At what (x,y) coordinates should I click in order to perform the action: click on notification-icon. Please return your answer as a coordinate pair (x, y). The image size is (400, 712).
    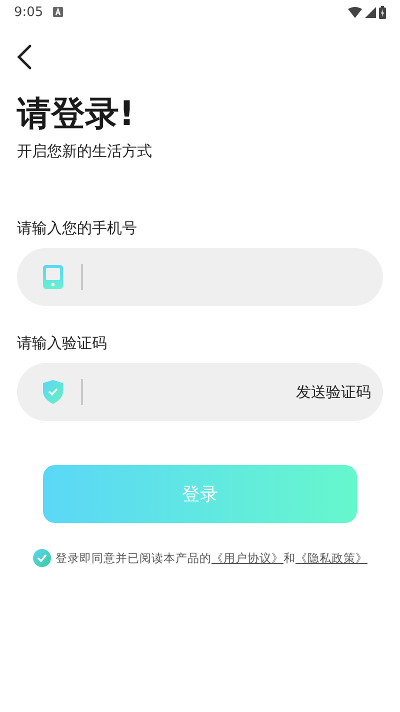
    Looking at the image, I should click on (58, 12).